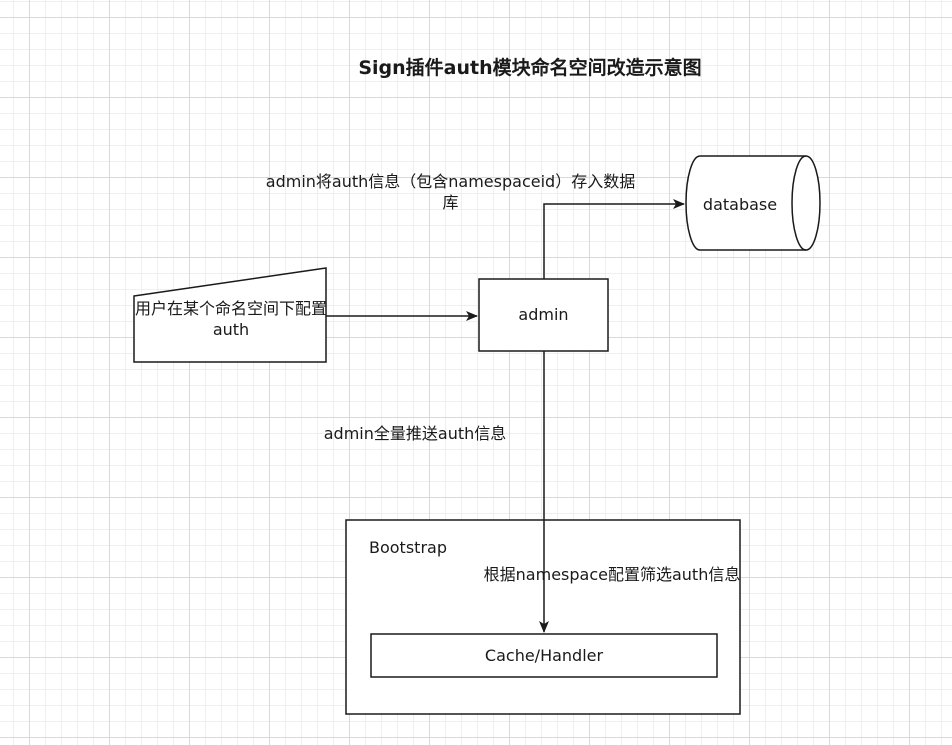 Image resolution: width=952 pixels, height=745 pixels. Describe the element at coordinates (543, 314) in the screenshot. I see `label-admin: admin` at that location.